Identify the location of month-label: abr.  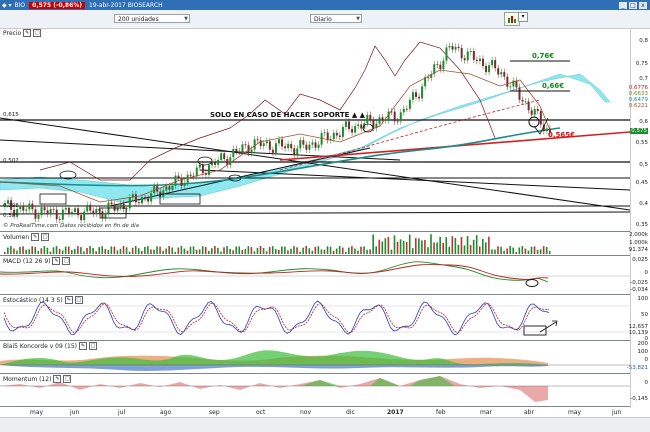
(529, 412).